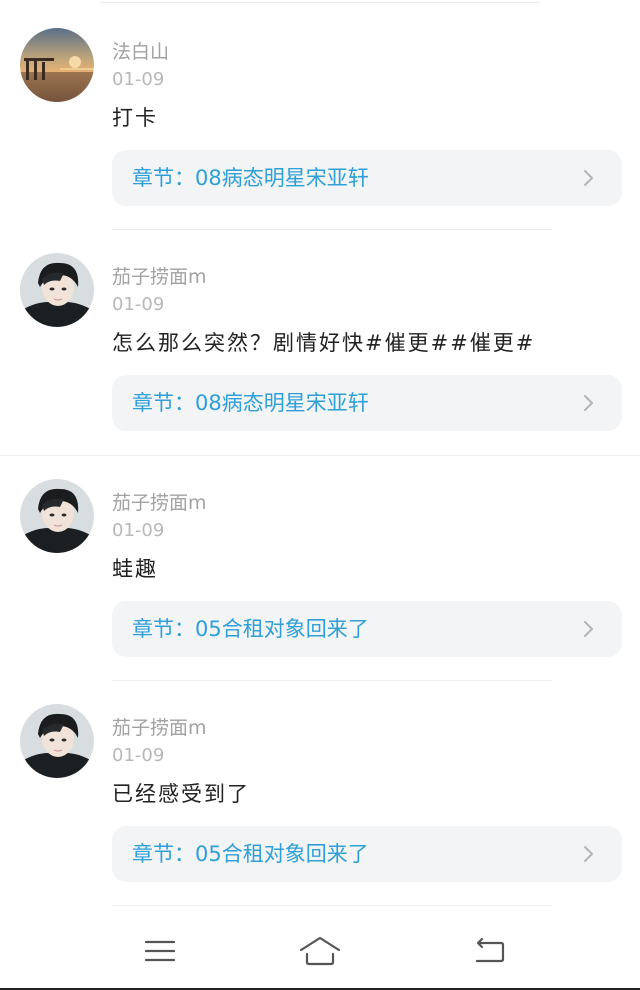 The height and width of the screenshot is (990, 640). Describe the element at coordinates (324, 343) in the screenshot. I see `comment-text: 怎么那么突然？剧情好快#催更##催更#` at that location.